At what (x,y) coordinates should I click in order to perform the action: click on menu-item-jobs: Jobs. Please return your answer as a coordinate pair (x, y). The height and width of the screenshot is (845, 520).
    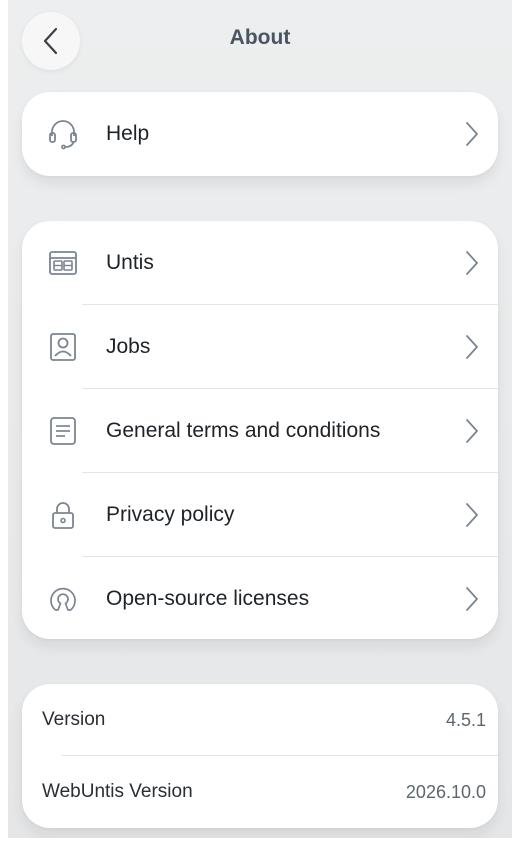
    Looking at the image, I should click on (260, 347).